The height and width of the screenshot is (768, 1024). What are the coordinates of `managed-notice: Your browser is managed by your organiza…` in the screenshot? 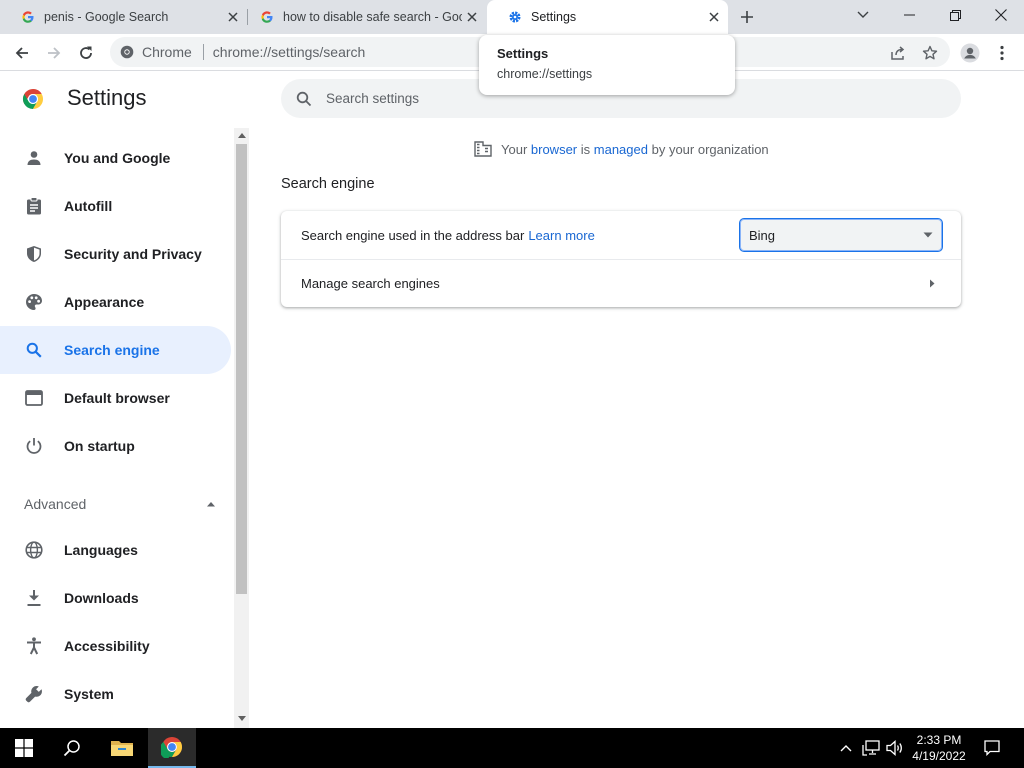 It's located at (621, 149).